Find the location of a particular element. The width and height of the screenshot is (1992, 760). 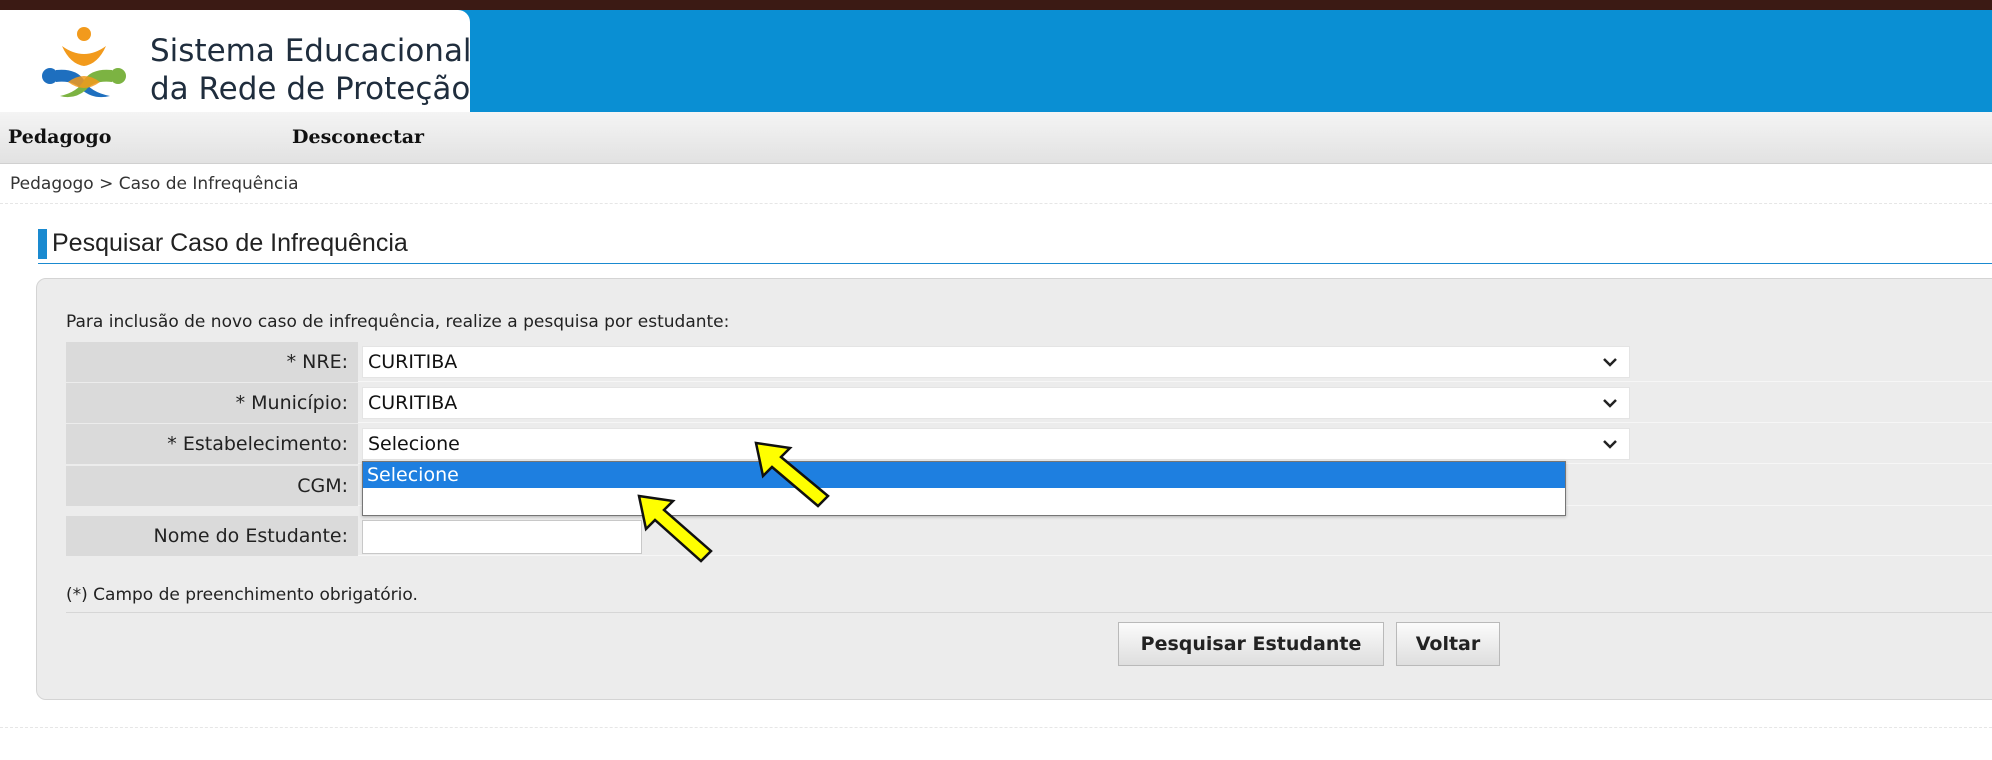

municipio-label: * Município: is located at coordinates (212, 403).